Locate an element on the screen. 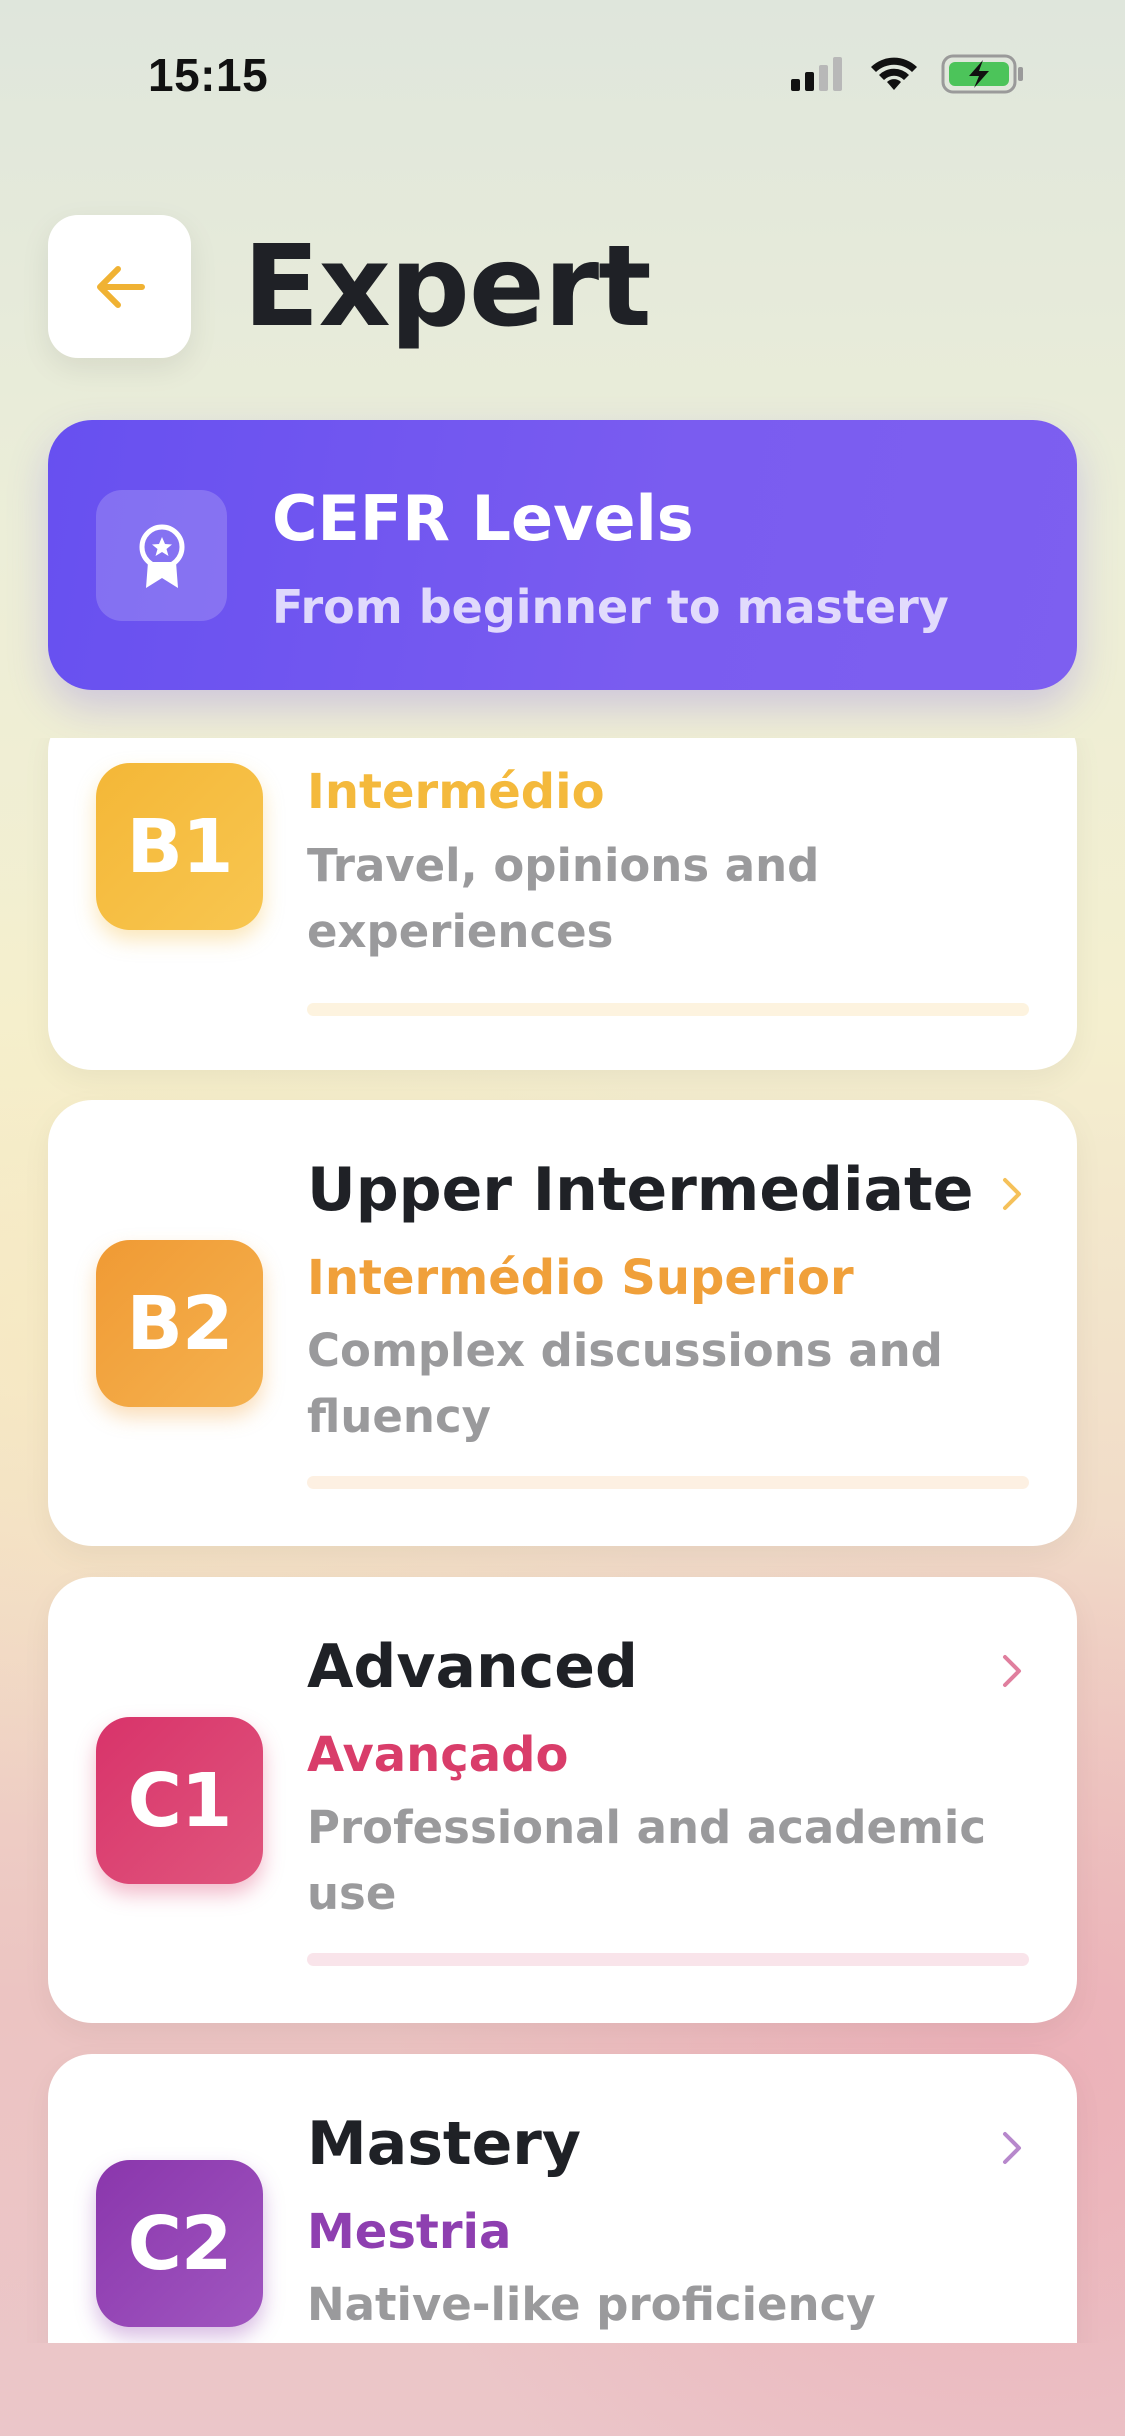 This screenshot has height=2436, width=1125. cefr-banner: CEFR Levels From beginner to mastery is located at coordinates (562, 555).